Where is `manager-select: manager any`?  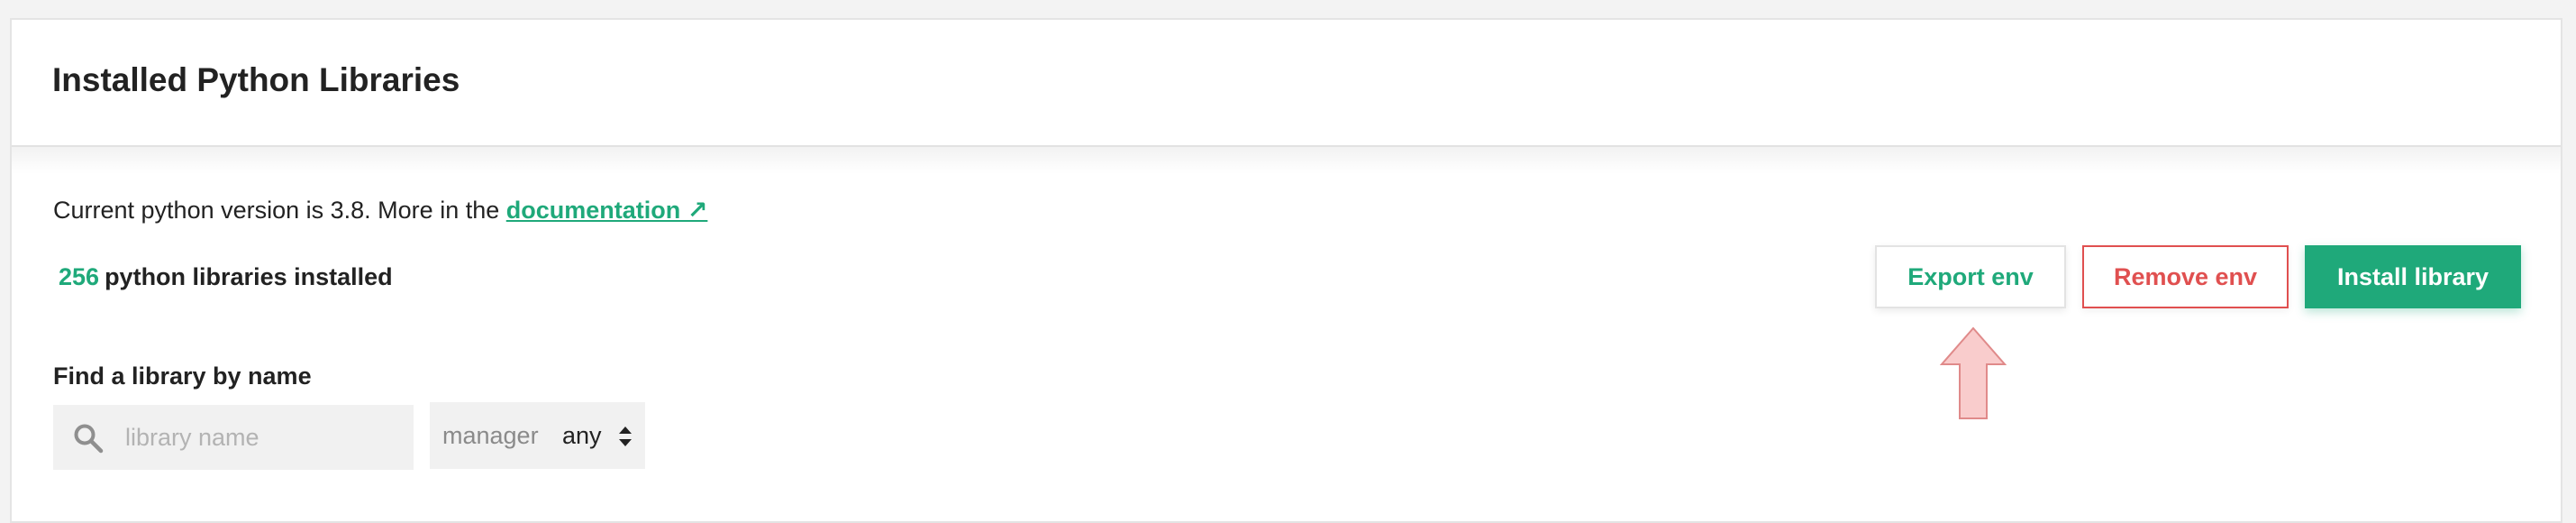
manager-select: manager any is located at coordinates (537, 435).